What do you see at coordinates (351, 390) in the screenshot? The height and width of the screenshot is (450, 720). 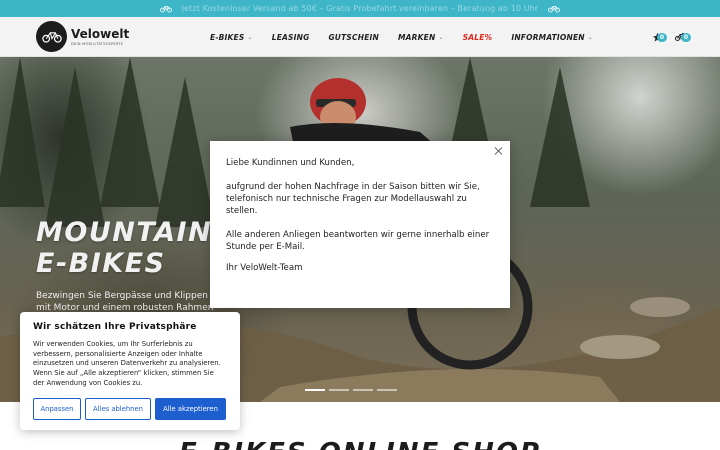 I see `slider-pagination` at bounding box center [351, 390].